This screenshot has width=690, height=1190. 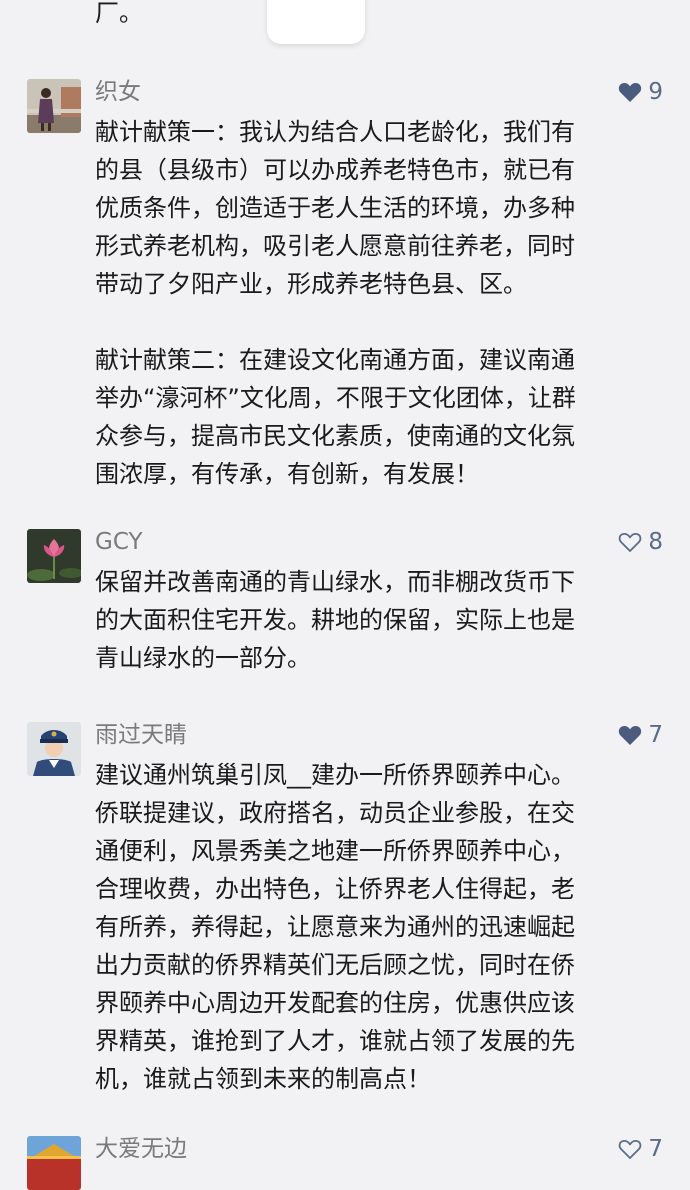 I want to click on like-button: 8, so click(x=640, y=542).